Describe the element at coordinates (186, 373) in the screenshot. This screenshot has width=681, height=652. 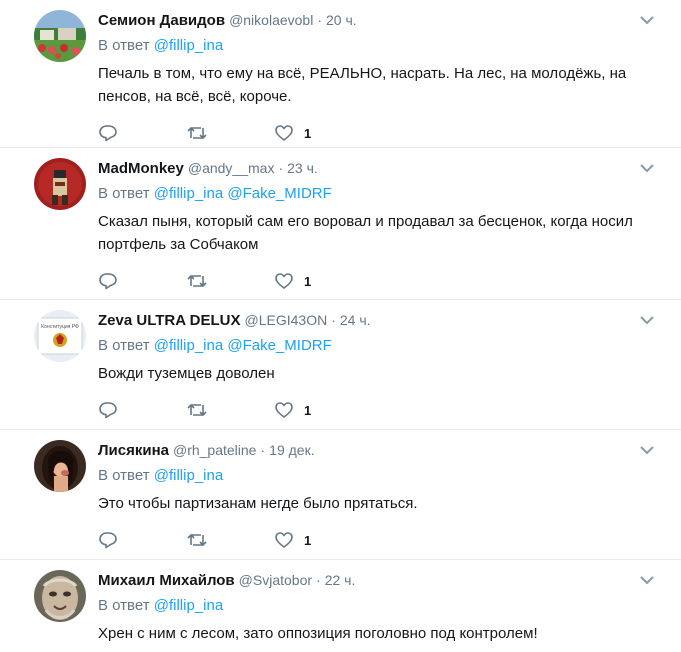
I see `tweet-text: Вожди туземцев доволен` at that location.